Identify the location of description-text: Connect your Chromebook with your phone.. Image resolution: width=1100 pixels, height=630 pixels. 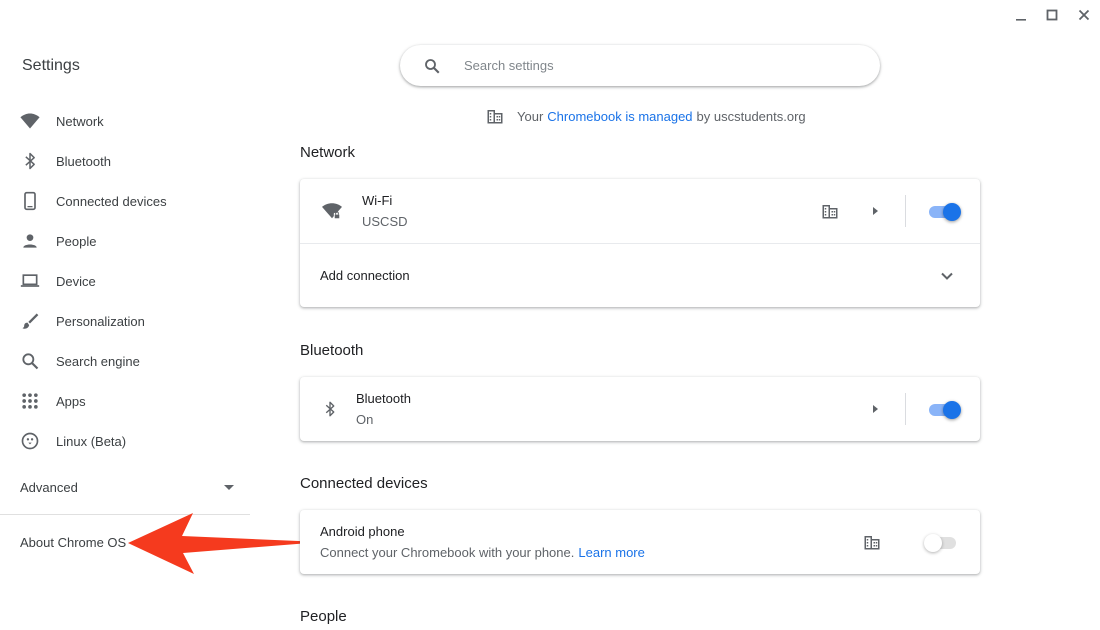
(447, 552).